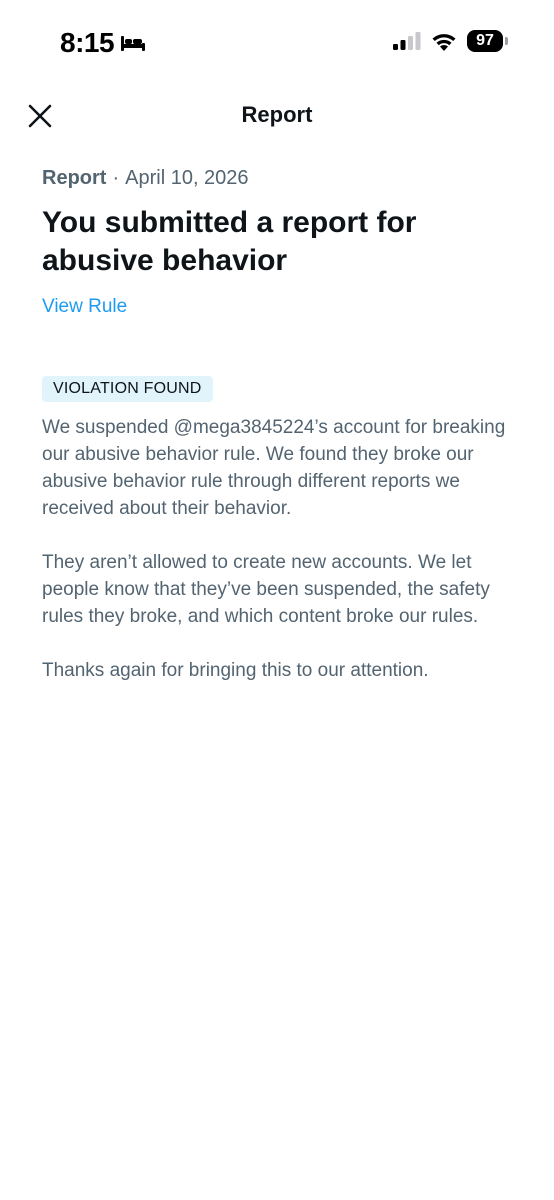 The height and width of the screenshot is (1200, 554). I want to click on battery-level: 97, so click(485, 41).